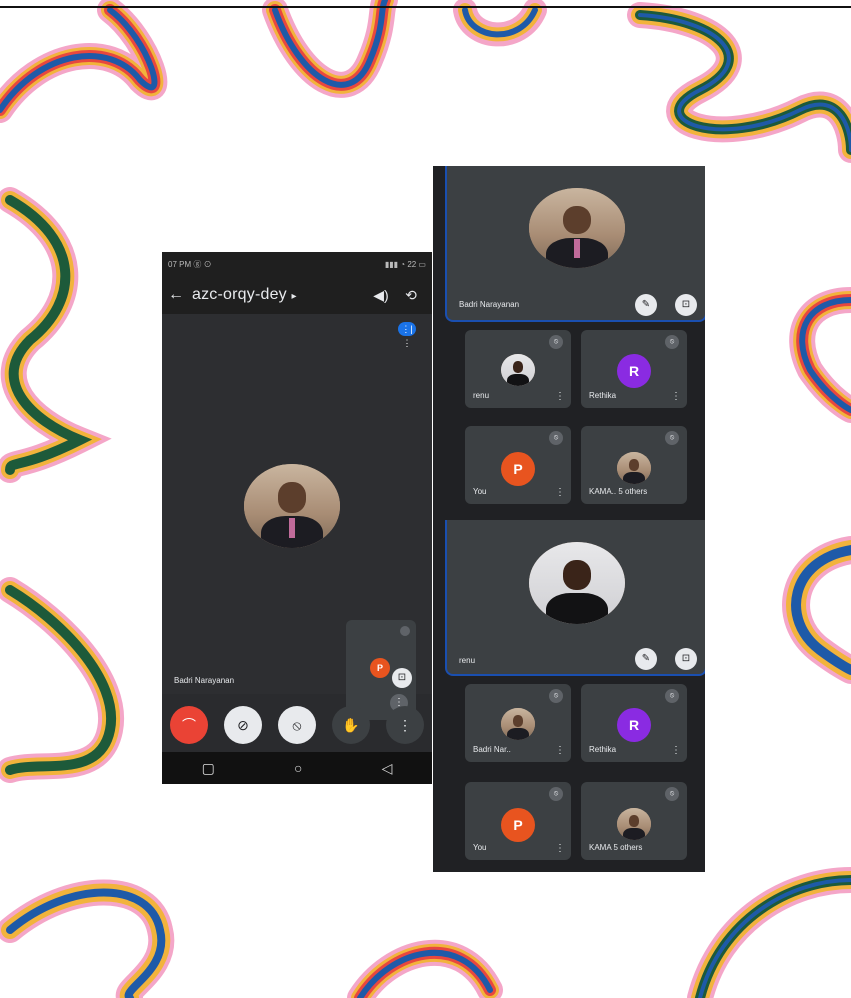 The width and height of the screenshot is (851, 998). Describe the element at coordinates (208, 768) in the screenshot. I see `recents-icon: ▢` at that location.